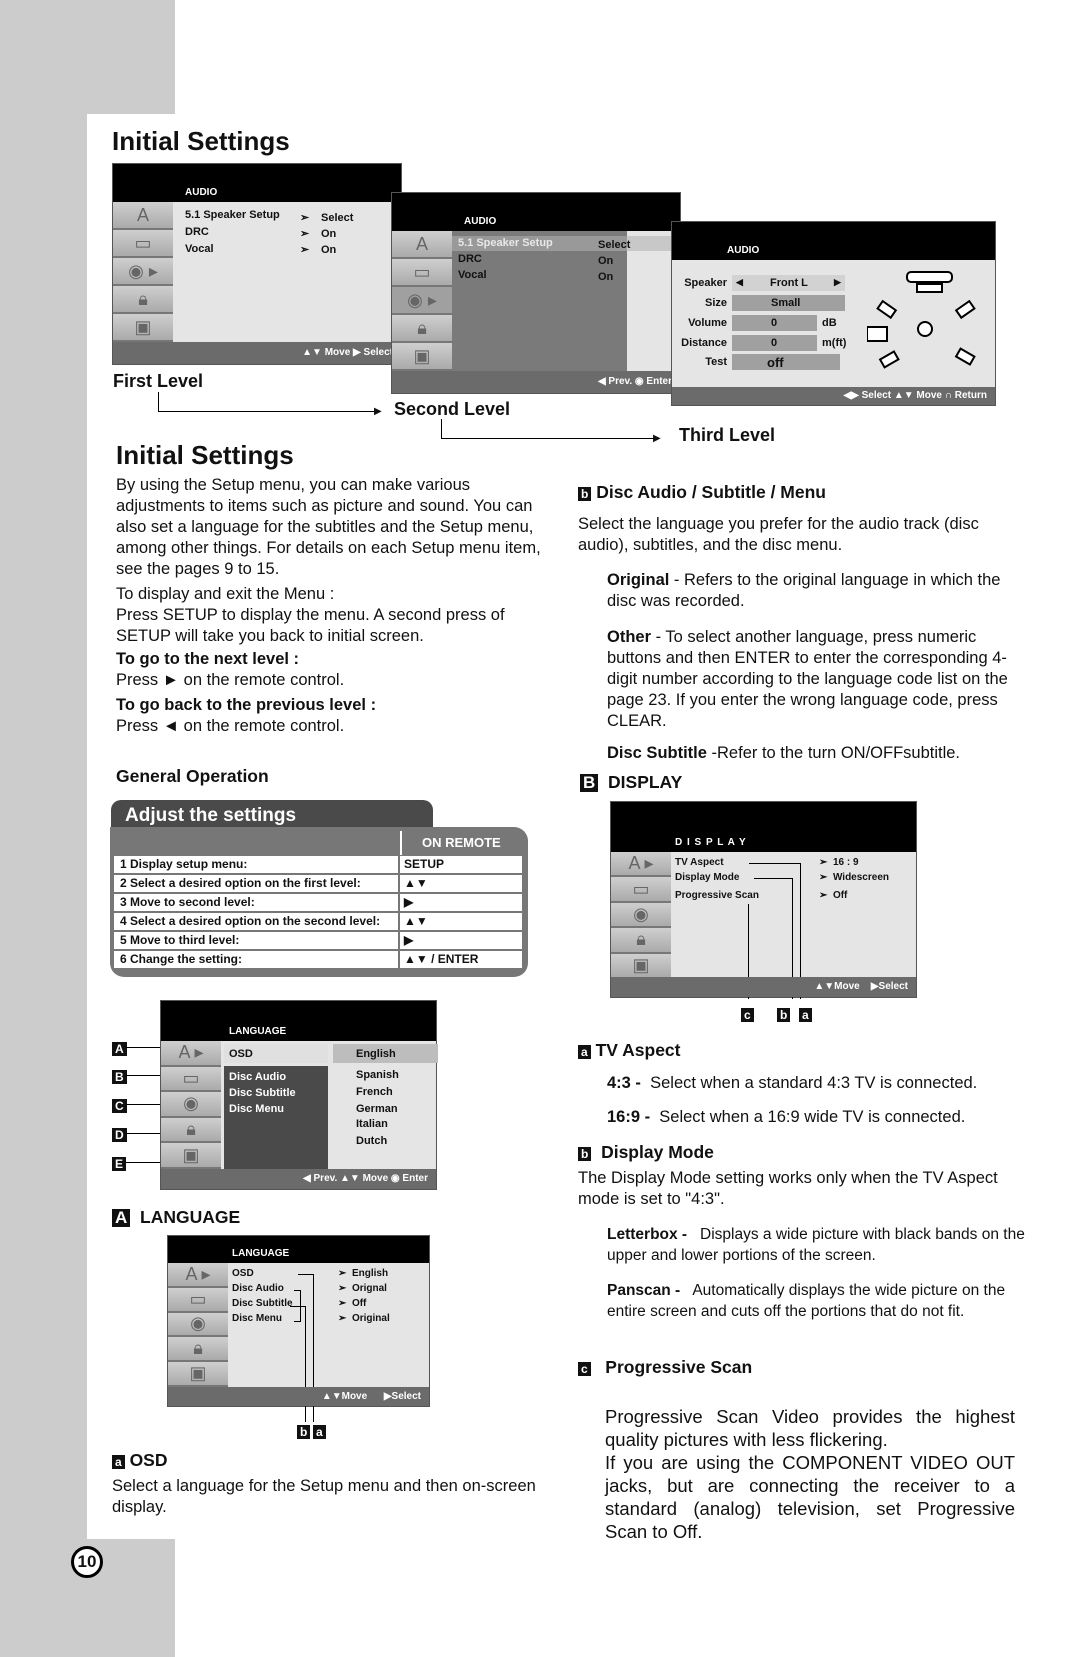 The height and width of the screenshot is (1657, 1080). Describe the element at coordinates (119, 1135) in the screenshot. I see `callout-d: D` at that location.